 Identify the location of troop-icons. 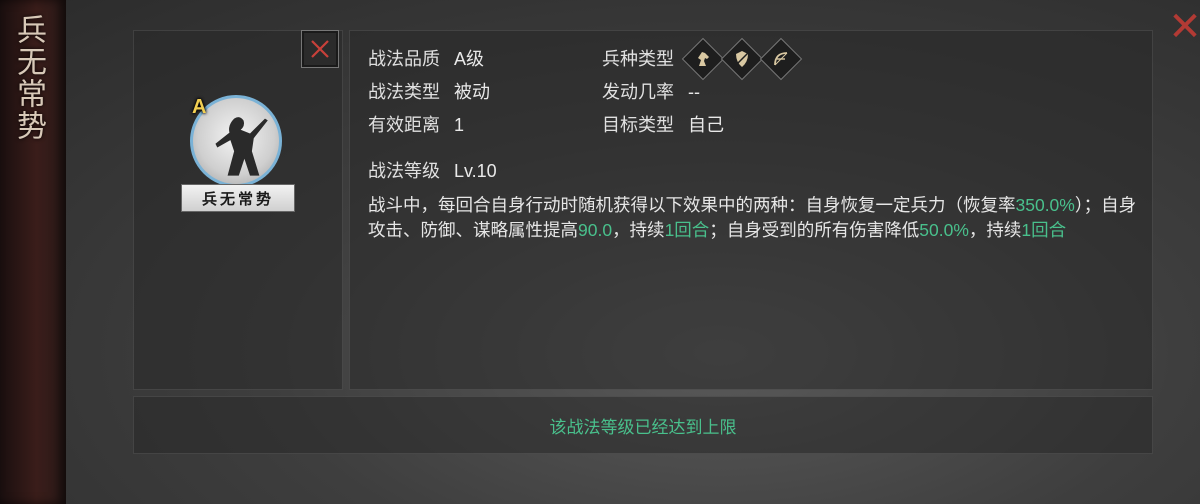
(742, 59).